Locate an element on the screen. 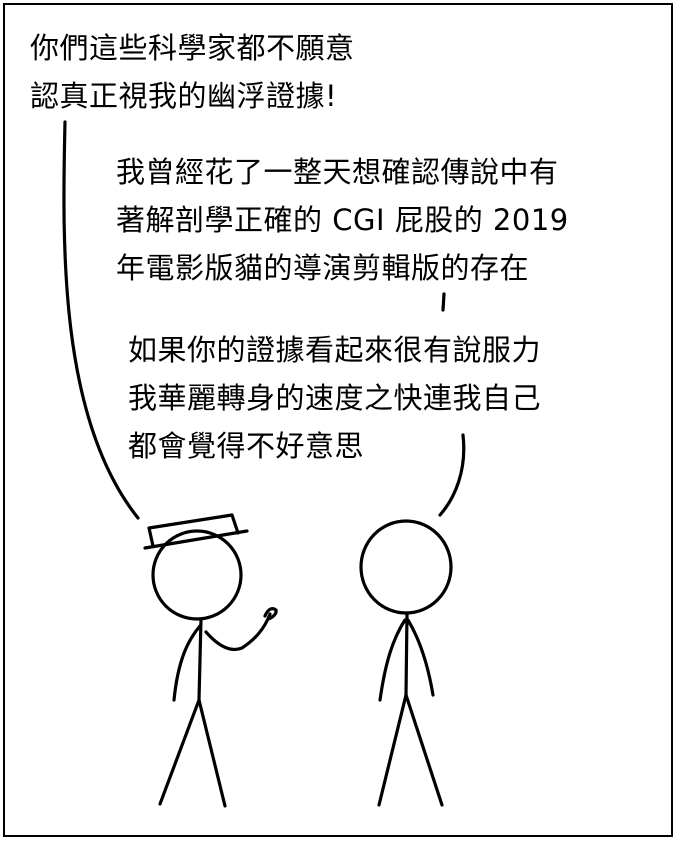  hat-guy-body is located at coordinates (200, 659).